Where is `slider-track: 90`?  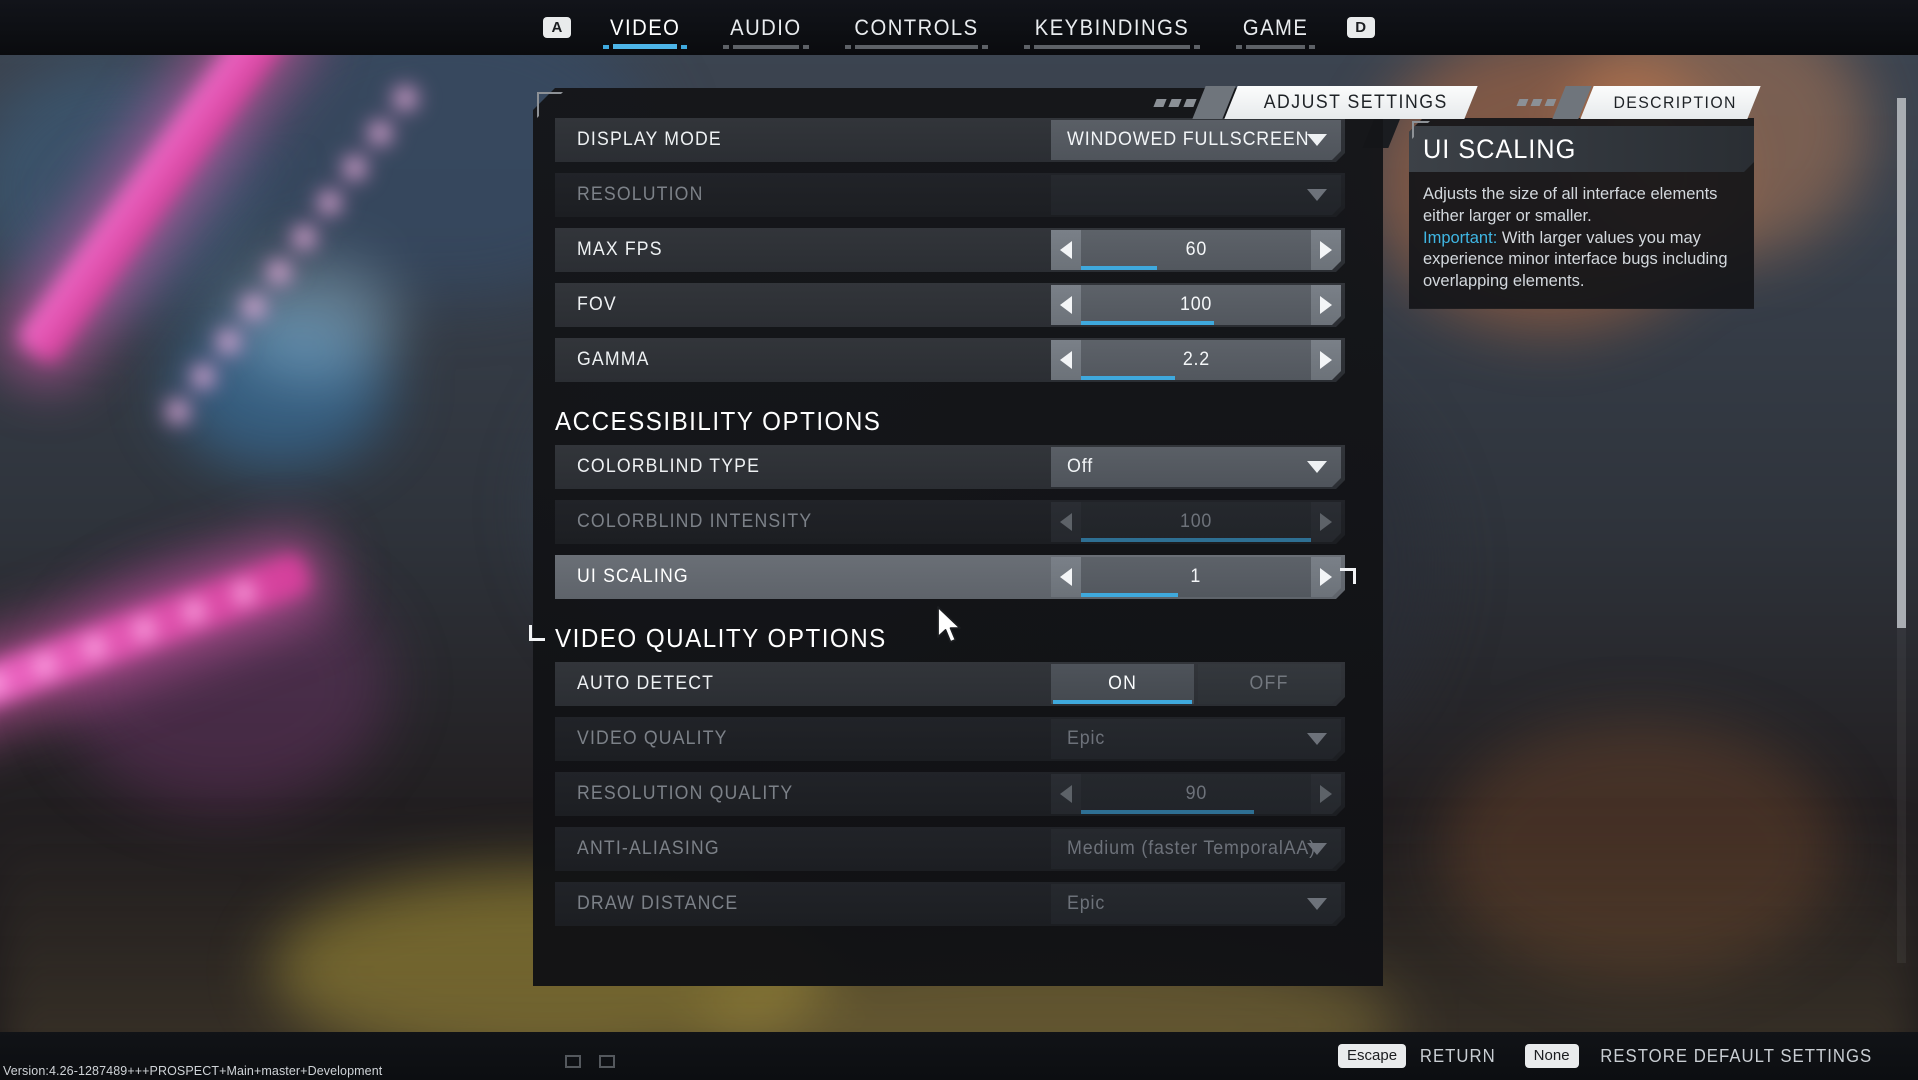
slider-track: 90 is located at coordinates (1196, 794).